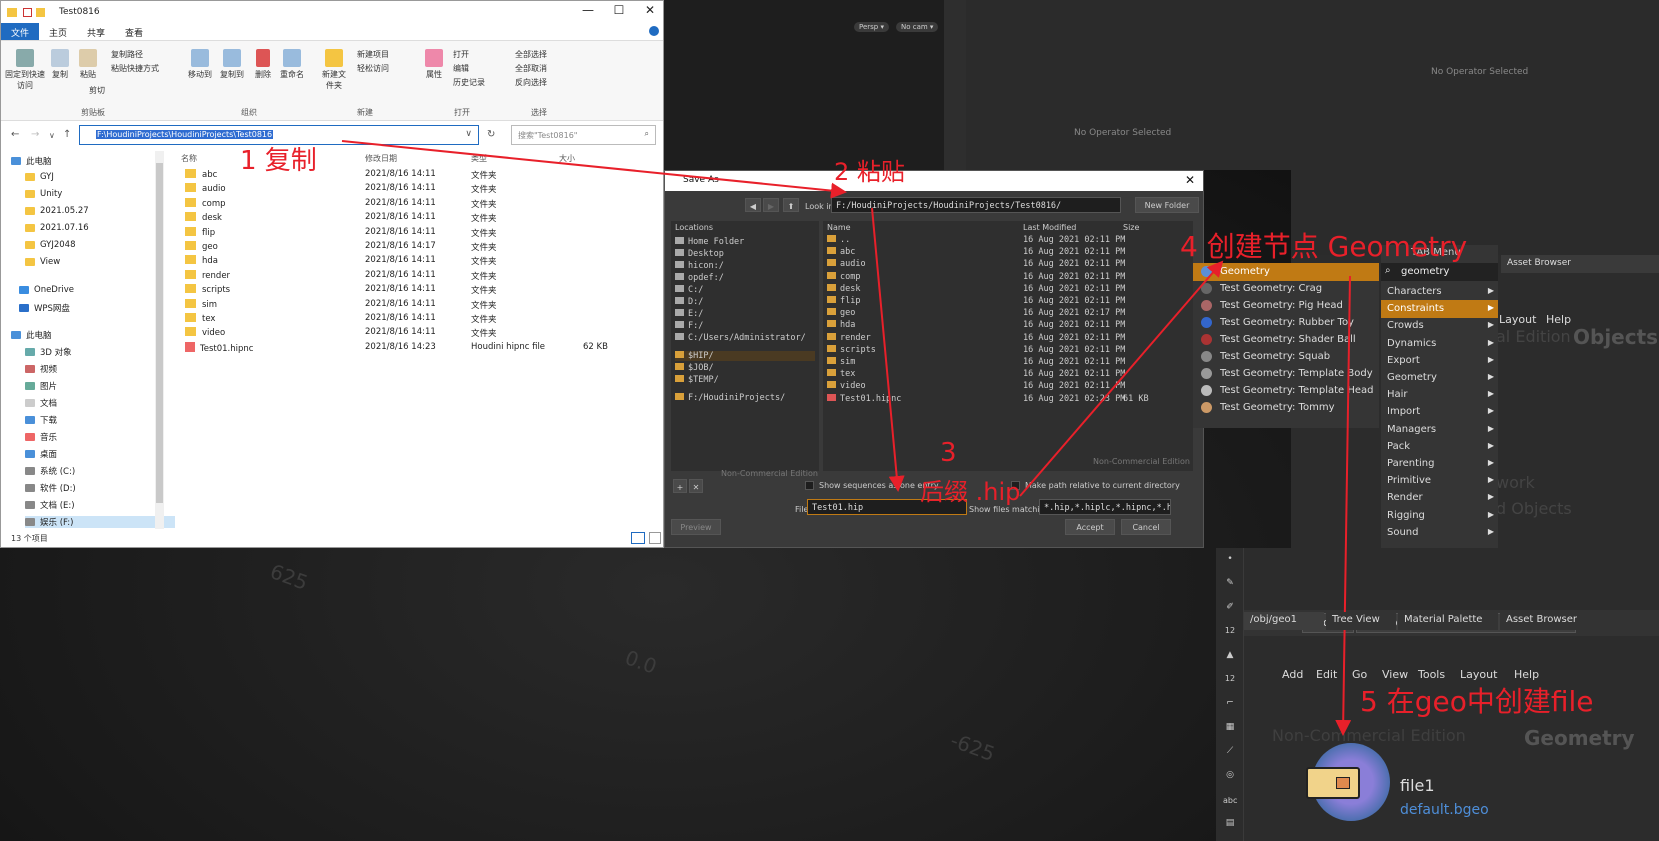 The image size is (1659, 841). Describe the element at coordinates (1395, 674) in the screenshot. I see `network-menu-item: View` at that location.